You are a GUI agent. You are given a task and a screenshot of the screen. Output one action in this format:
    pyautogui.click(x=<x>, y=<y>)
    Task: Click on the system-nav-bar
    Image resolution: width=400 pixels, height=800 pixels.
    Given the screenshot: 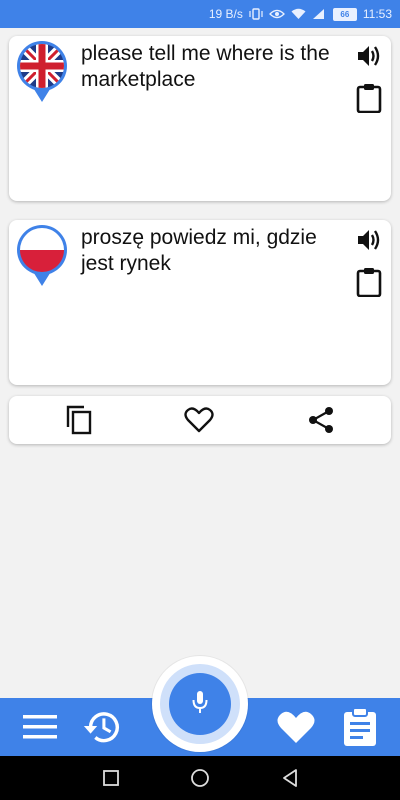 What is the action you would take?
    pyautogui.click(x=200, y=778)
    